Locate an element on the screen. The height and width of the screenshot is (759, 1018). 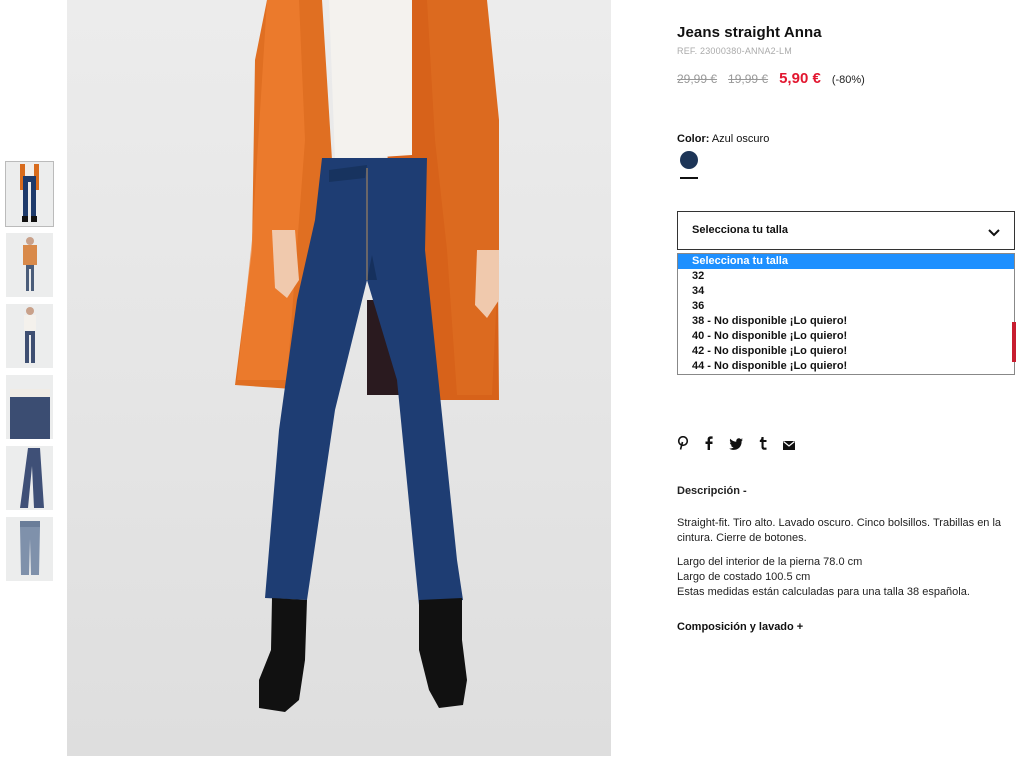
product-ref: REF. 23000380-ANNA2-LM is located at coordinates (734, 51).